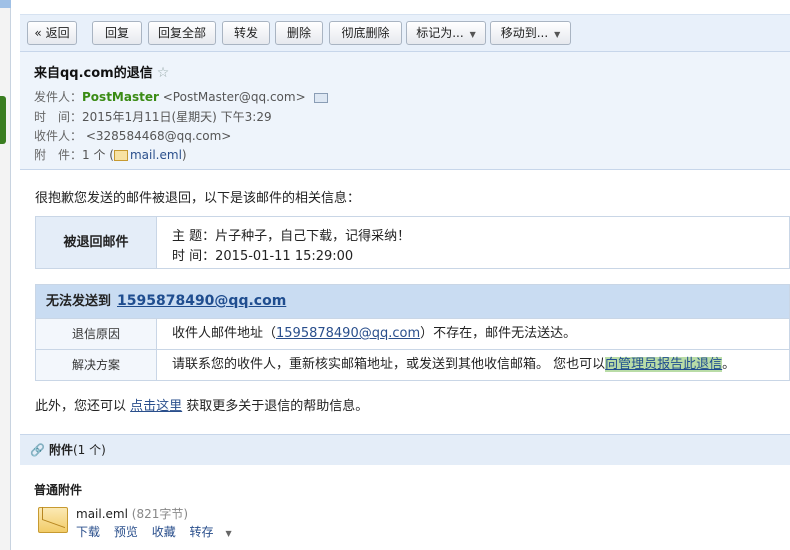 Image resolution: width=790 pixels, height=550 pixels. I want to click on left-edge-strip, so click(6, 275).